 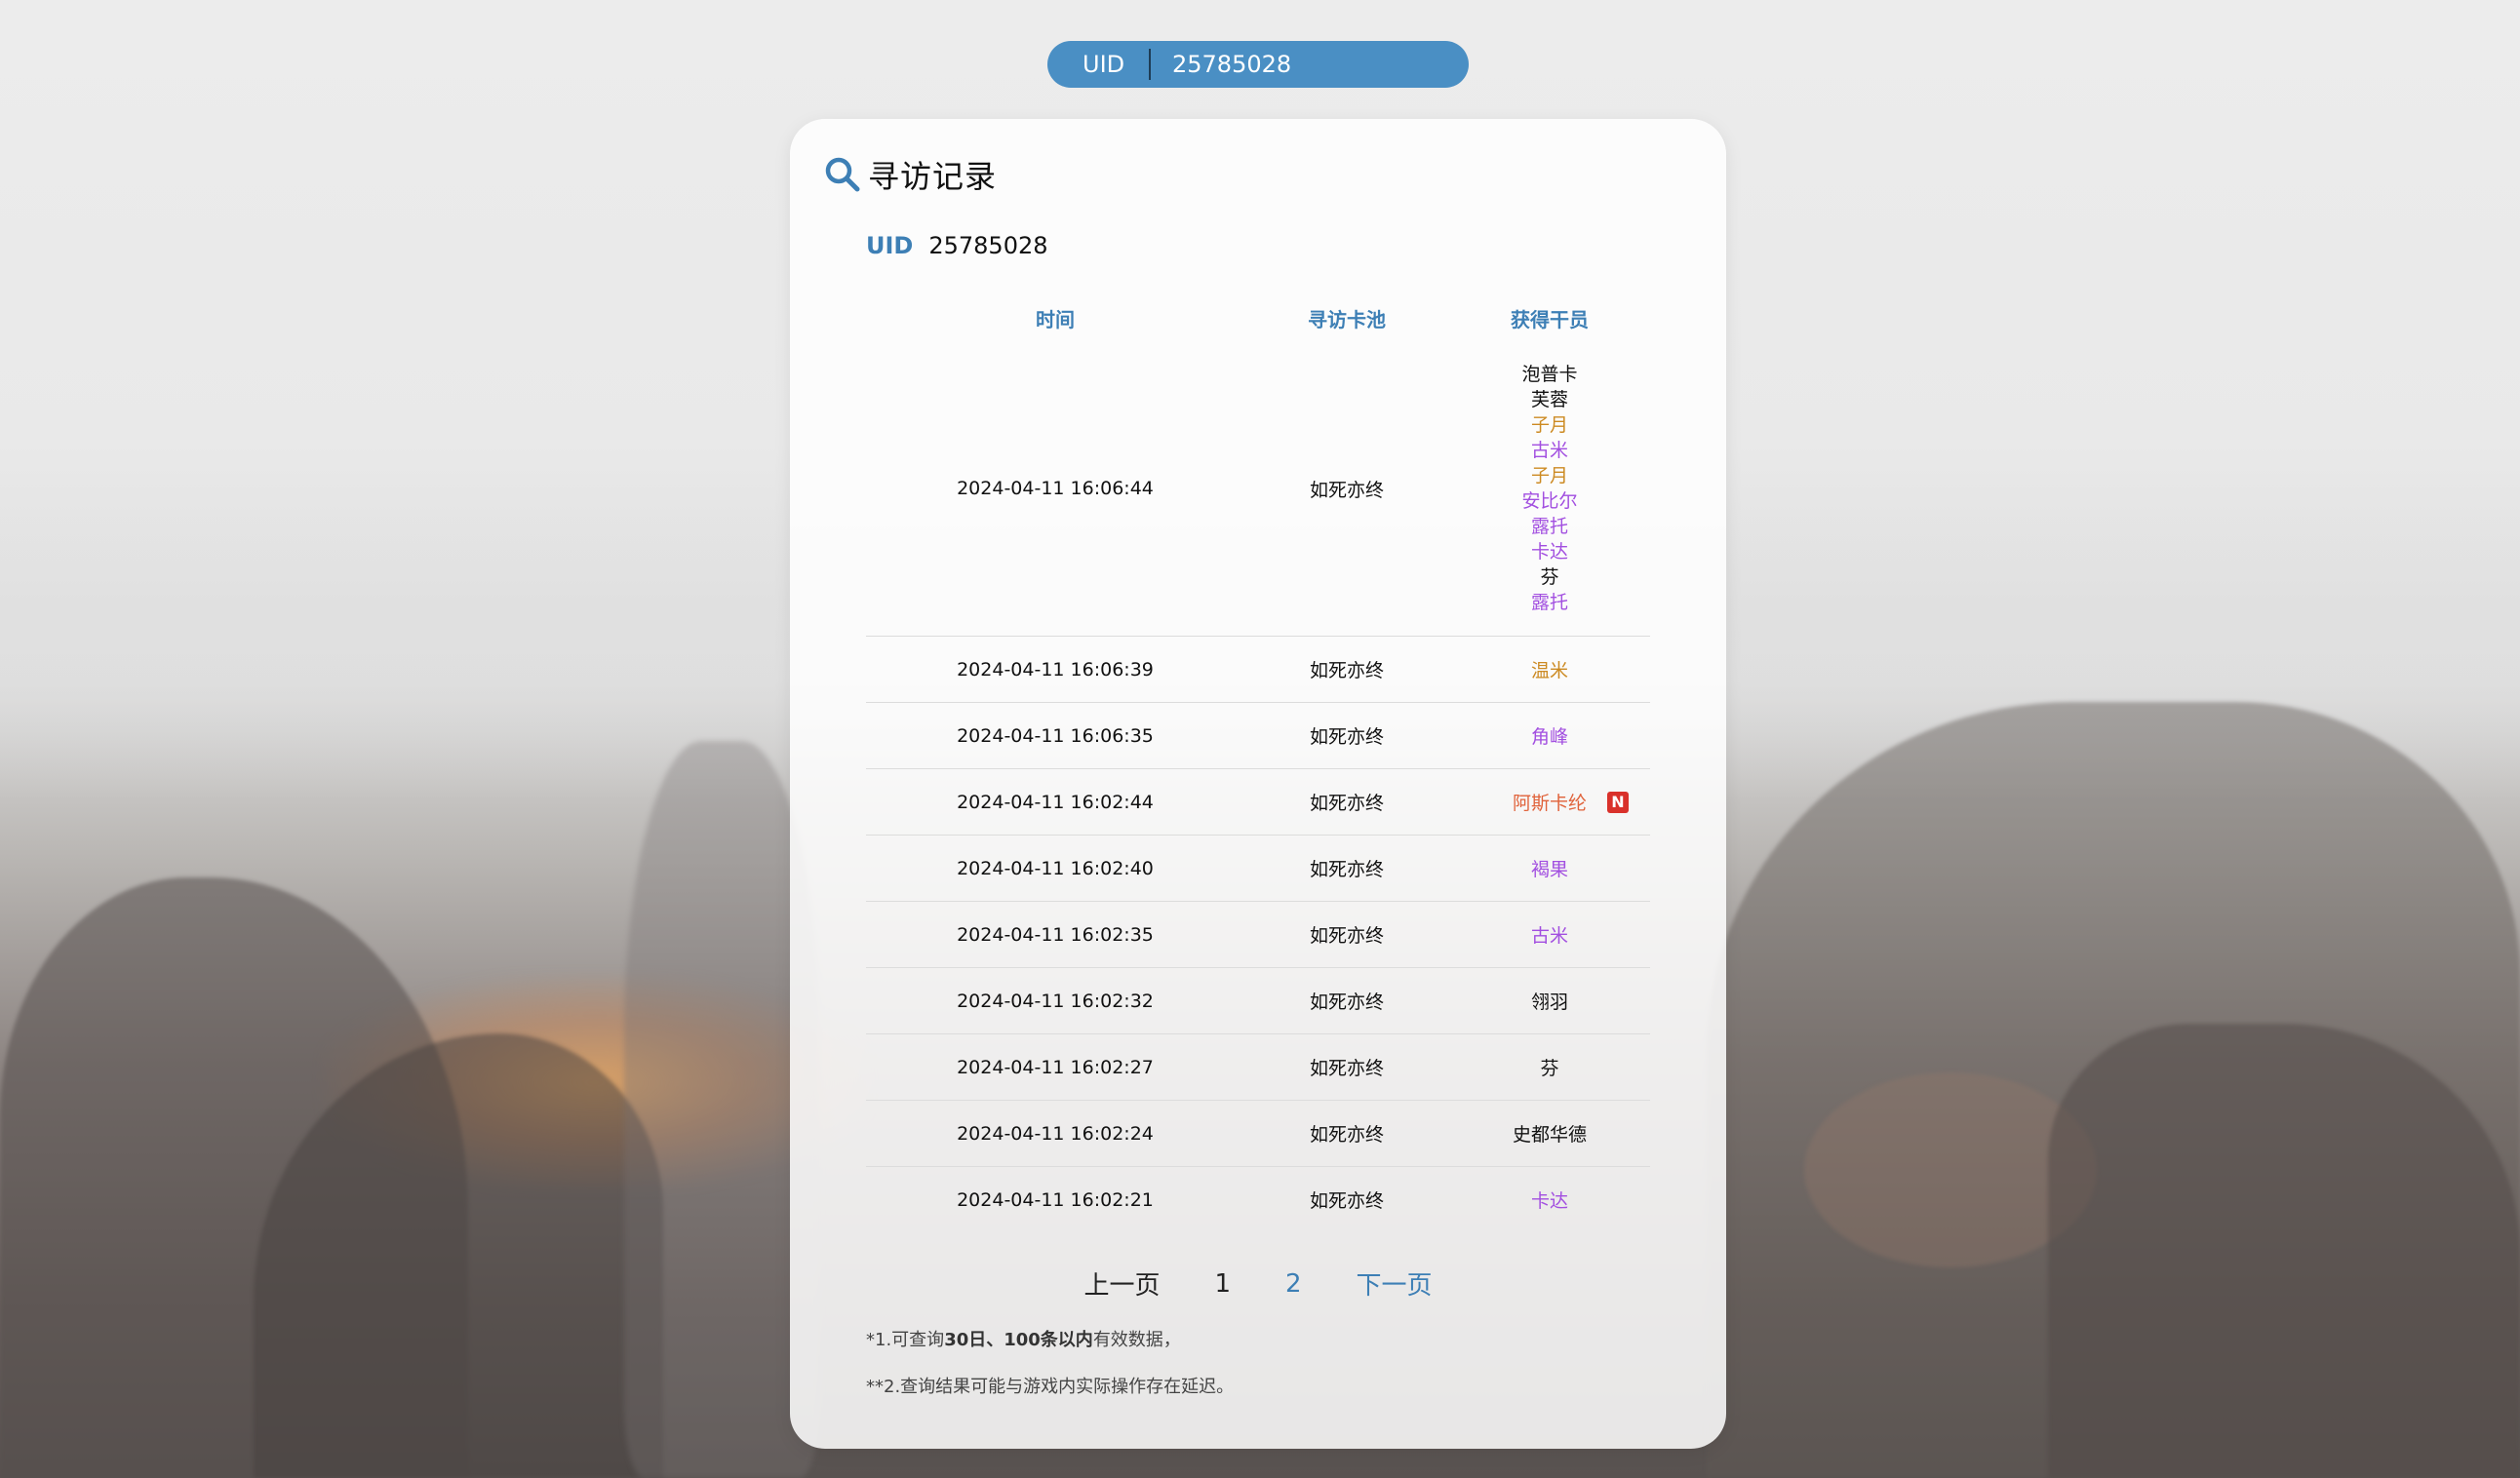 I want to click on new-badge: N, so click(x=1618, y=802).